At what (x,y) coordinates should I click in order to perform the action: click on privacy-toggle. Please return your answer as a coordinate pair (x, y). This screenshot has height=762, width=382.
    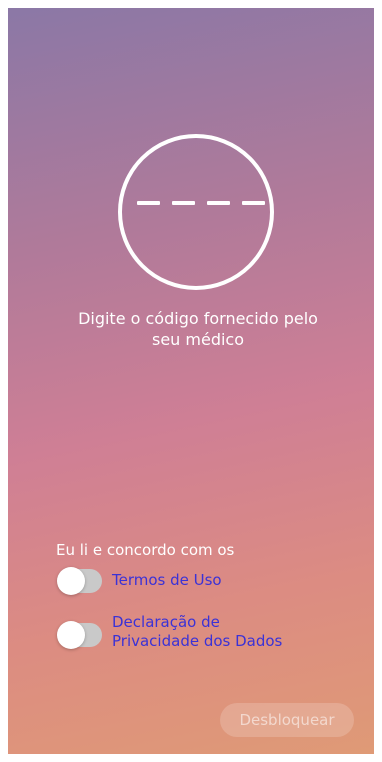
    Looking at the image, I should click on (79, 635).